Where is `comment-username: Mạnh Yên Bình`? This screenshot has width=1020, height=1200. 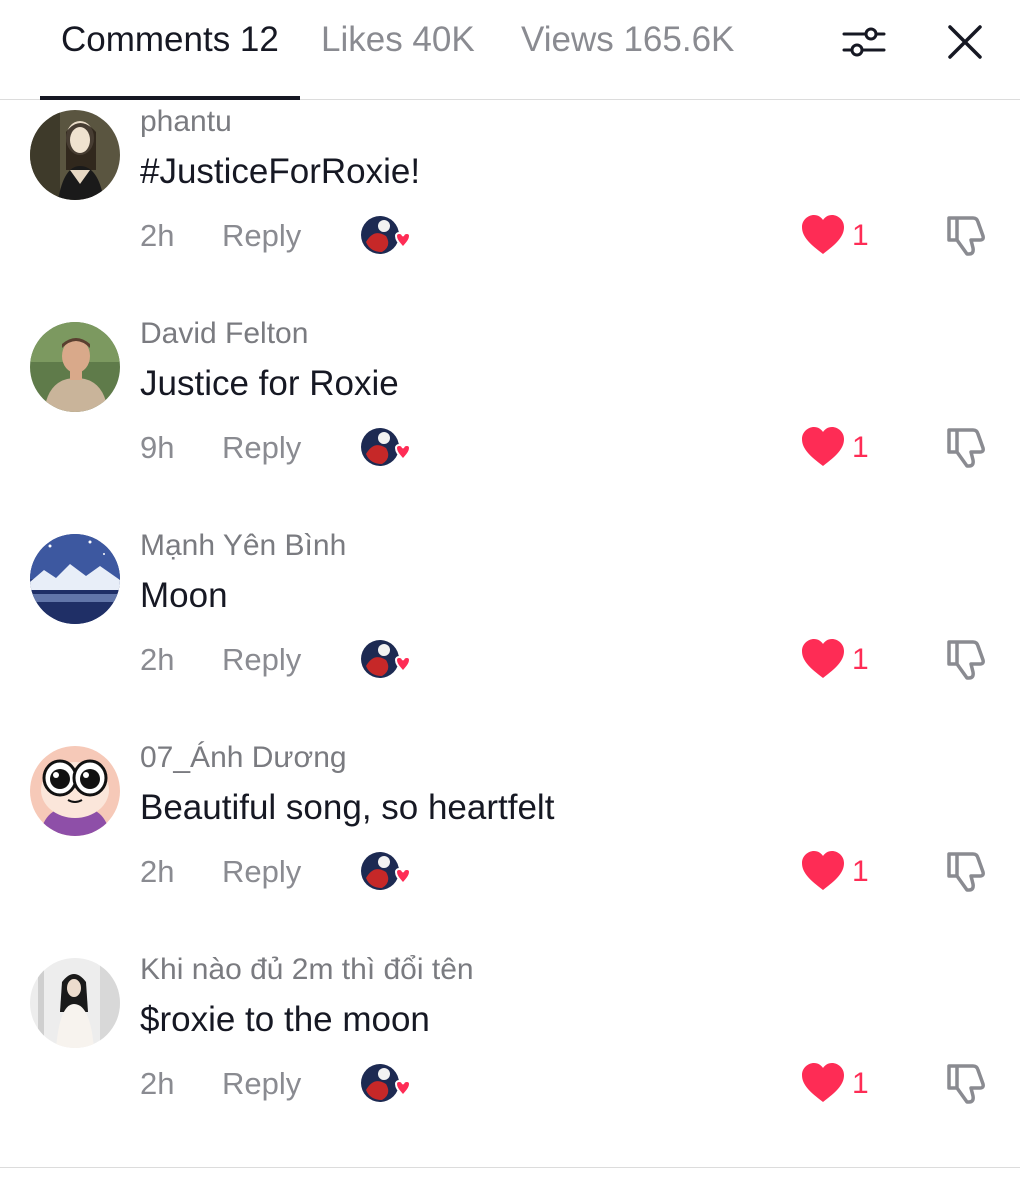
comment-username: Mạnh Yên Bình is located at coordinates (243, 546).